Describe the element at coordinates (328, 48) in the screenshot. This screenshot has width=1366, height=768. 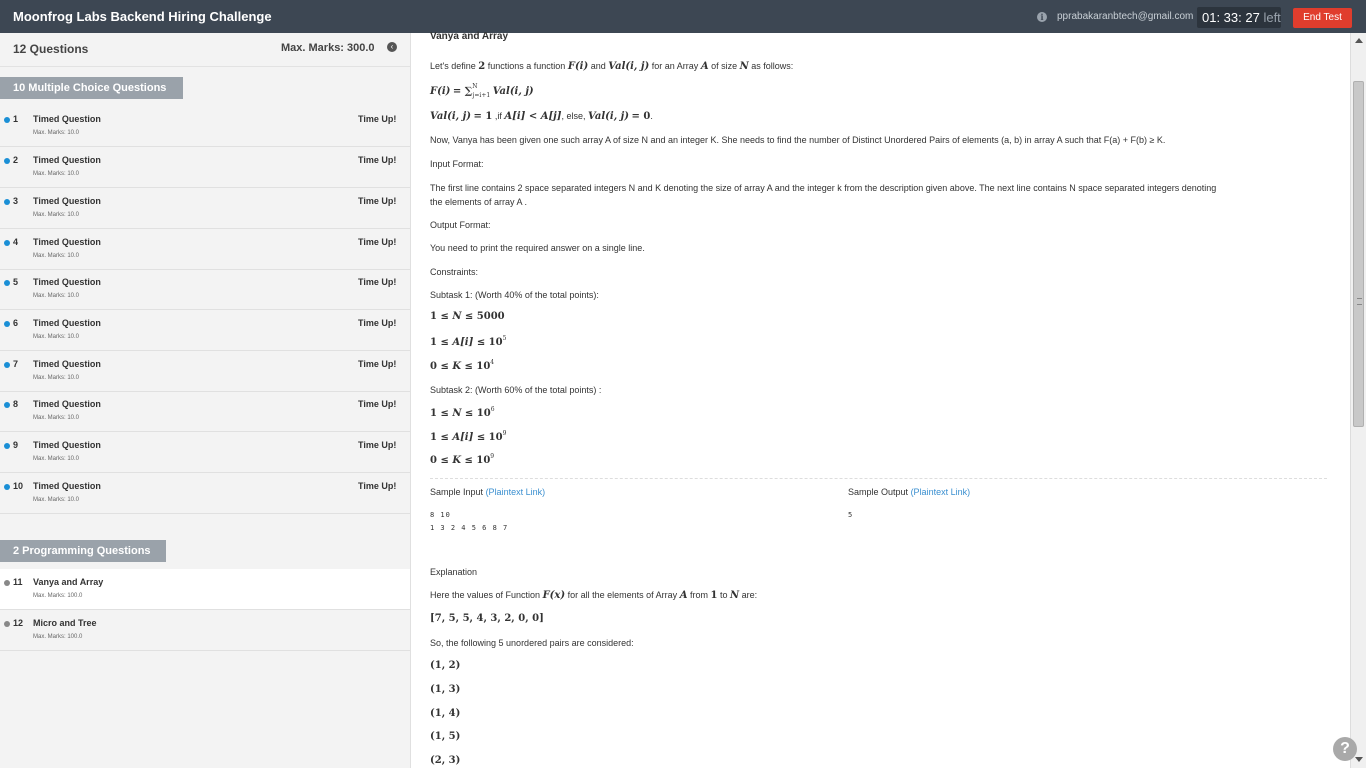
I see `total-max-marks: Max. Marks: 300.0` at that location.